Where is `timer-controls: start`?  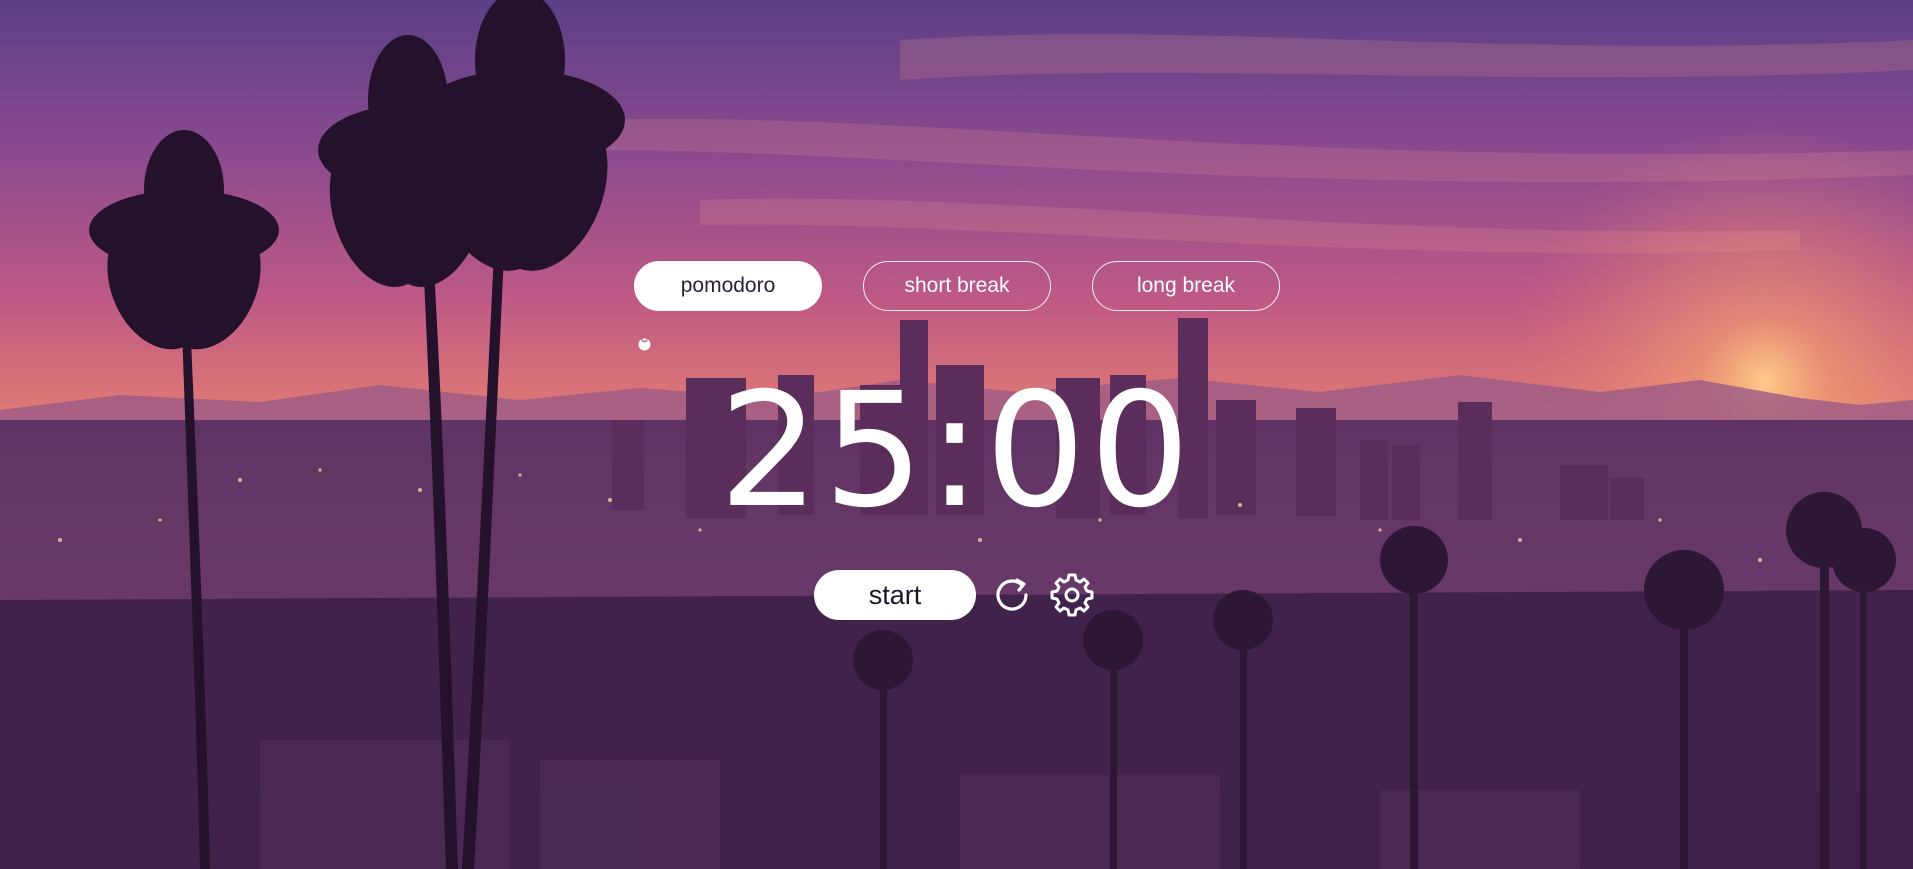 timer-controls: start is located at coordinates (954, 595).